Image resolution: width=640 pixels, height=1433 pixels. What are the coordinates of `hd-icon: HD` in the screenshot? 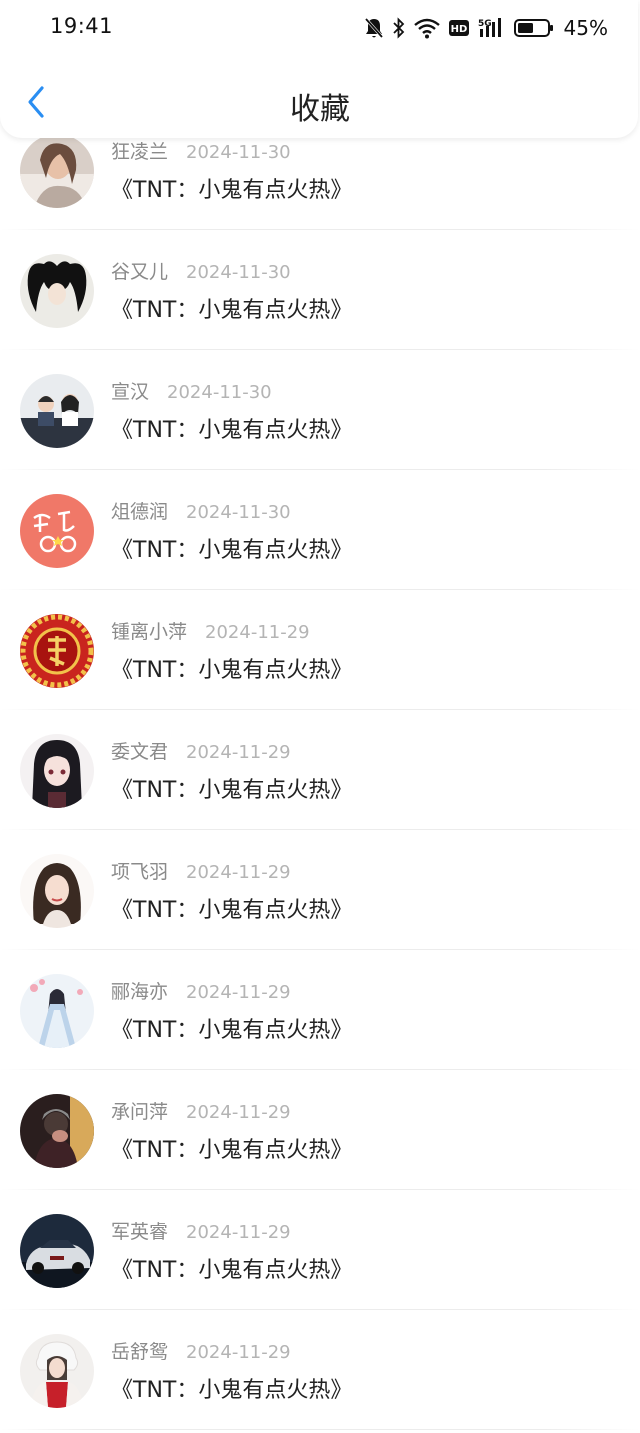 It's located at (459, 28).